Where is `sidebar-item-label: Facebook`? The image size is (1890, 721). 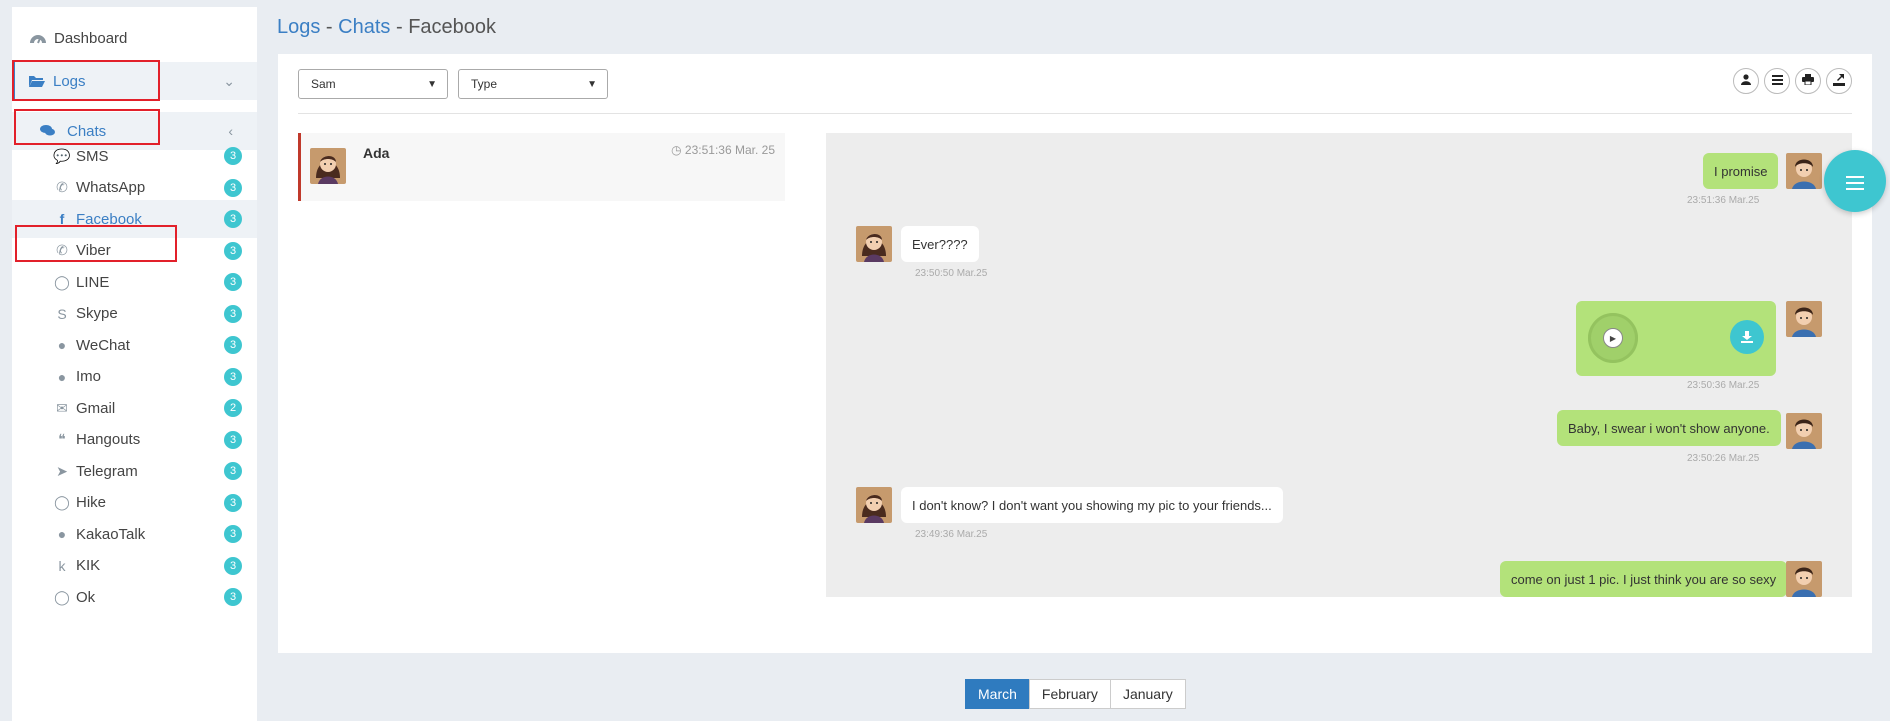 sidebar-item-label: Facebook is located at coordinates (109, 219).